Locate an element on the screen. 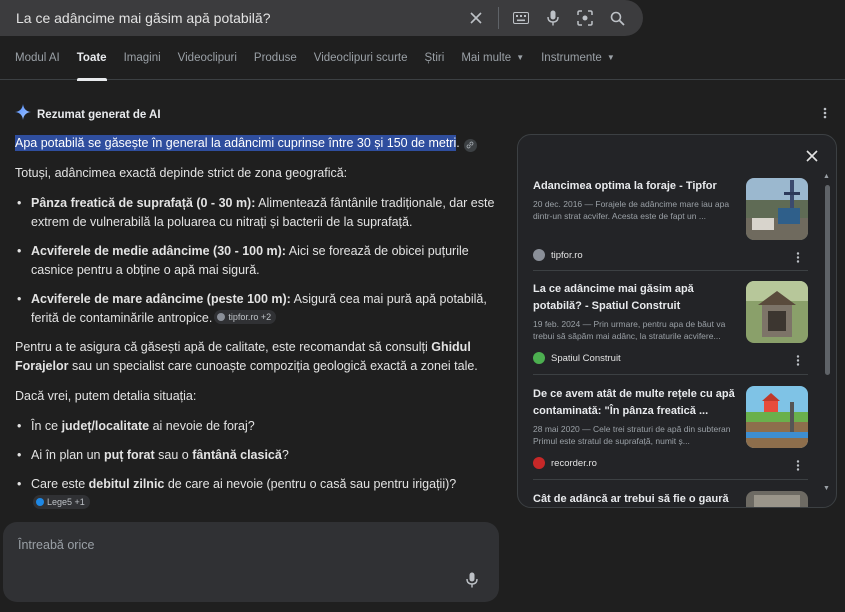 Image resolution: width=845 pixels, height=612 pixels. tab-ai-mode: Modul AI is located at coordinates (37, 66).